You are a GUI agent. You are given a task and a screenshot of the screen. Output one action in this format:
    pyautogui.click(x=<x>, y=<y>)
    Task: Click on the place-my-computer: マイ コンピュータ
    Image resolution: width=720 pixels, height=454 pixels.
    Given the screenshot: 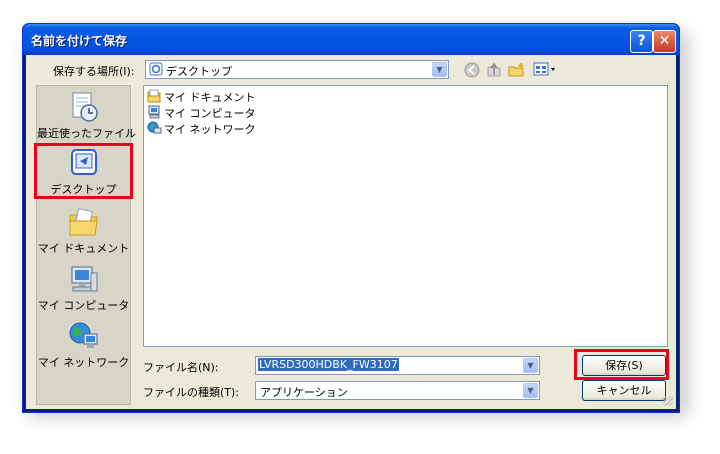 What is the action you would take?
    pyautogui.click(x=83, y=289)
    